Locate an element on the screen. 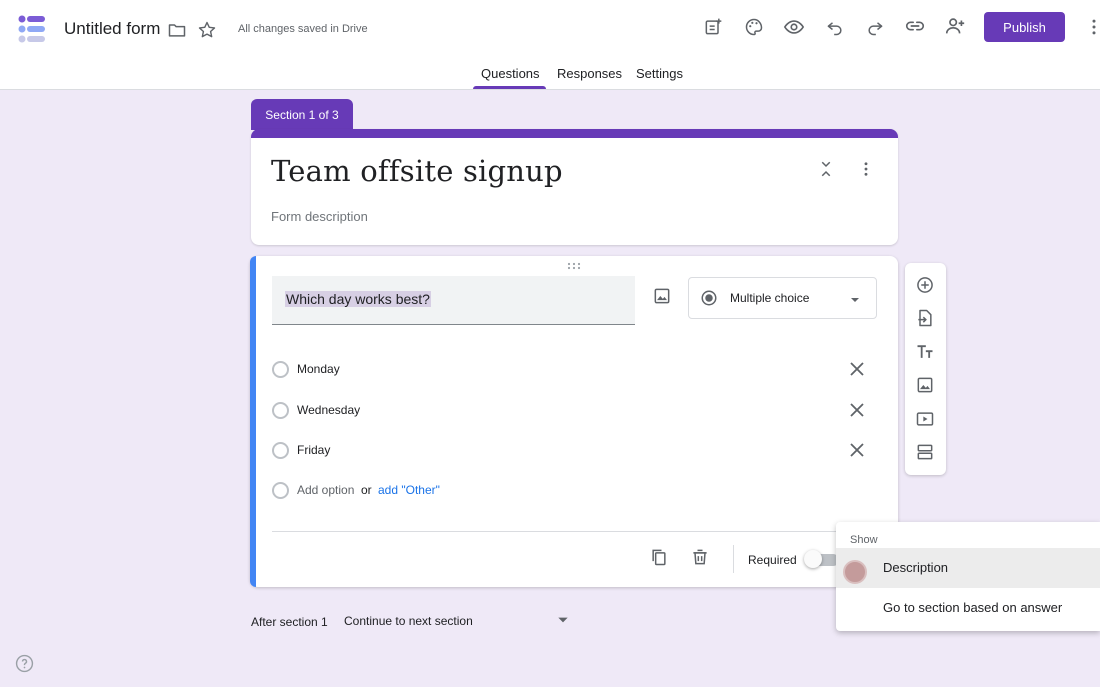  active-card-indicator is located at coordinates (253, 421).